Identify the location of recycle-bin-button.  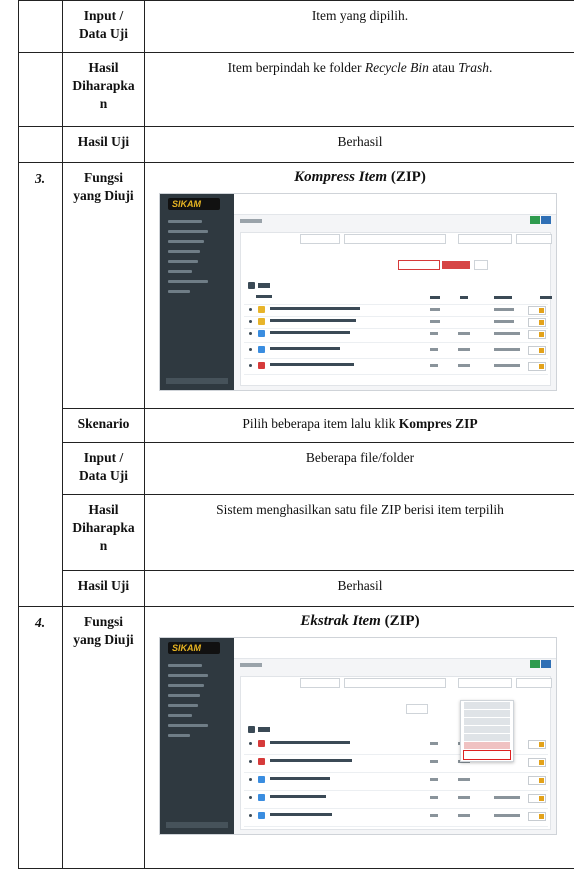
(456, 265).